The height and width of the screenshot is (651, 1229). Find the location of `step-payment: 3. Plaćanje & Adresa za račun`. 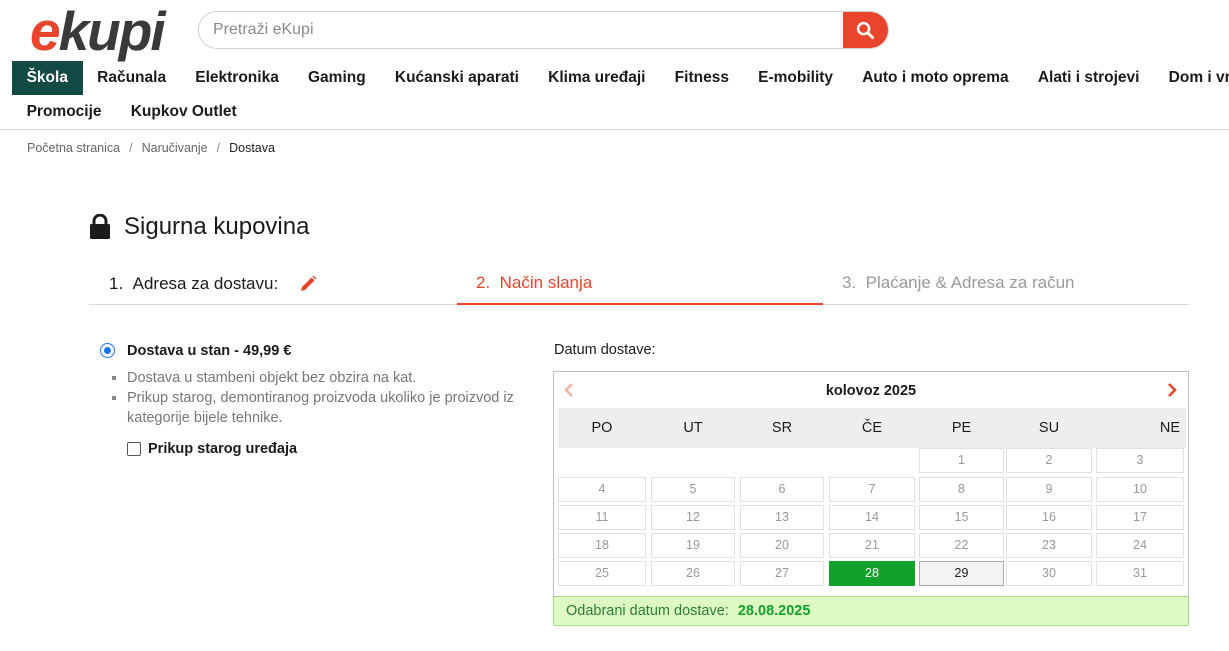

step-payment: 3. Plaćanje & Adresa za račun is located at coordinates (958, 283).